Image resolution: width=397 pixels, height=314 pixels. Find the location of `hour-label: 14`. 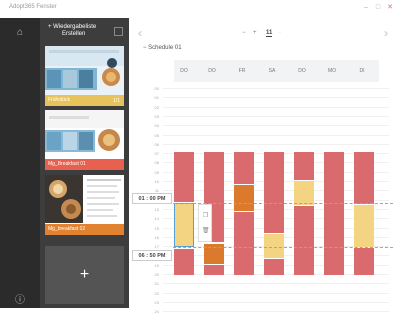

hour-label: 14 is located at coordinates (156, 219).